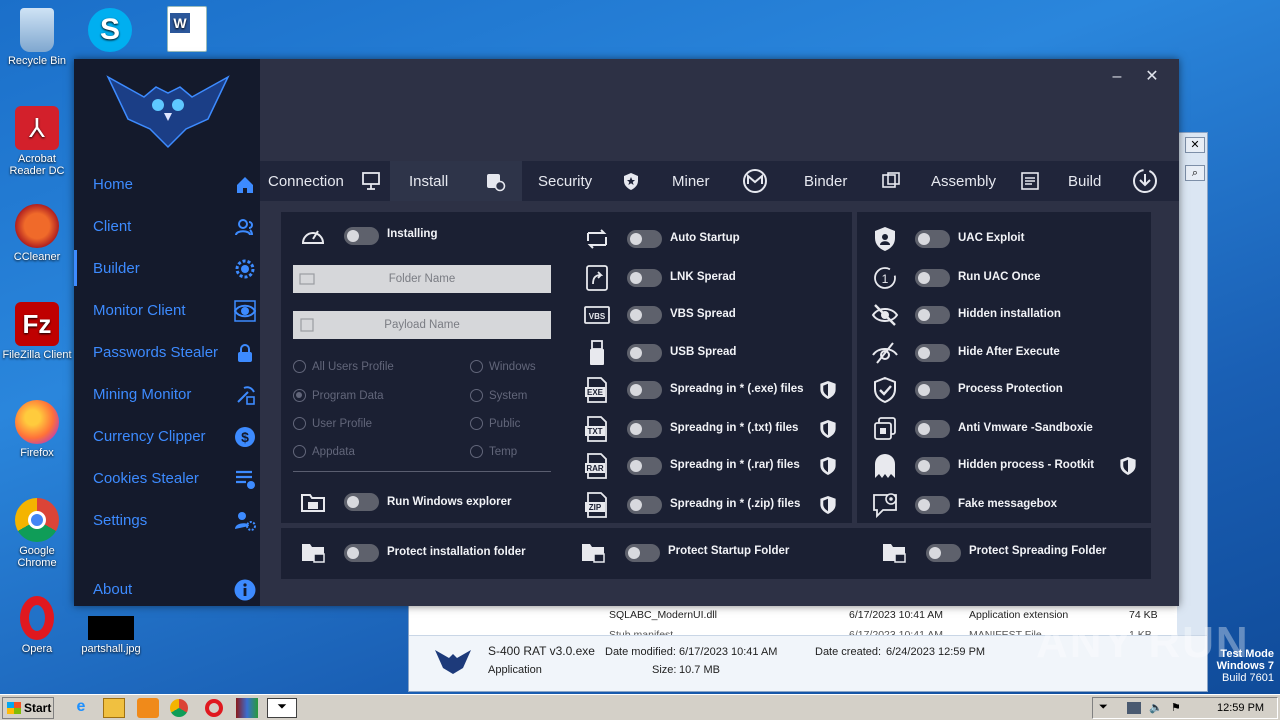  I want to click on desktop-icon-opera: Opera, so click(37, 625).